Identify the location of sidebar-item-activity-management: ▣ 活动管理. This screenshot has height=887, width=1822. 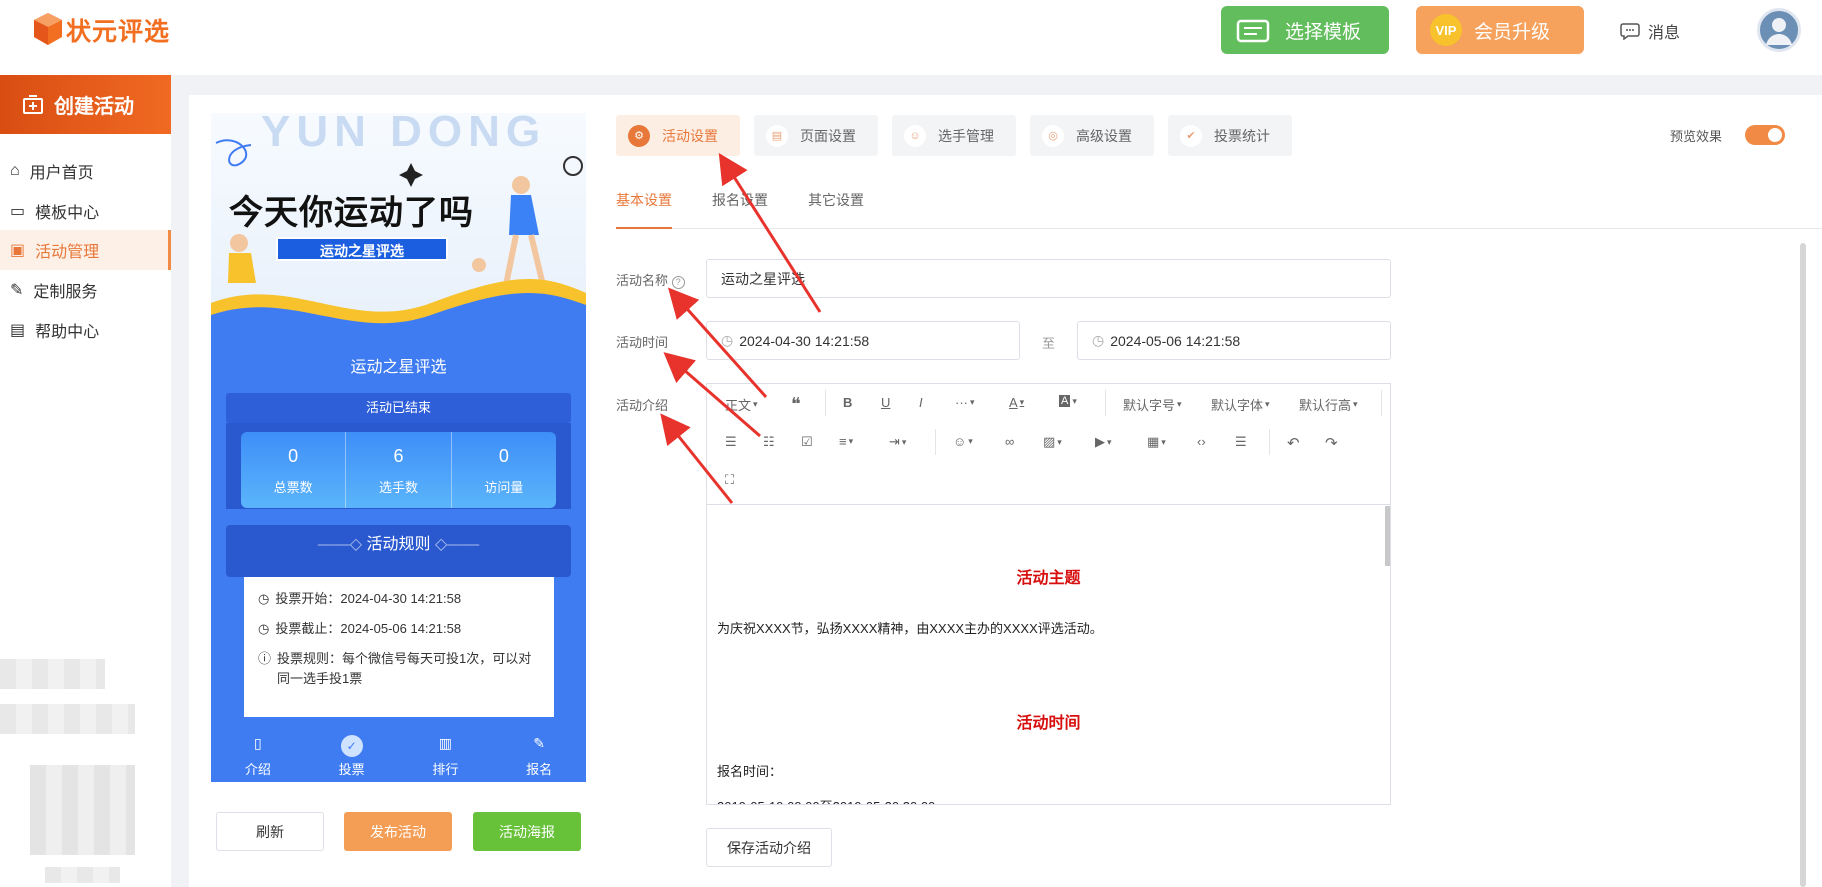
(85, 250).